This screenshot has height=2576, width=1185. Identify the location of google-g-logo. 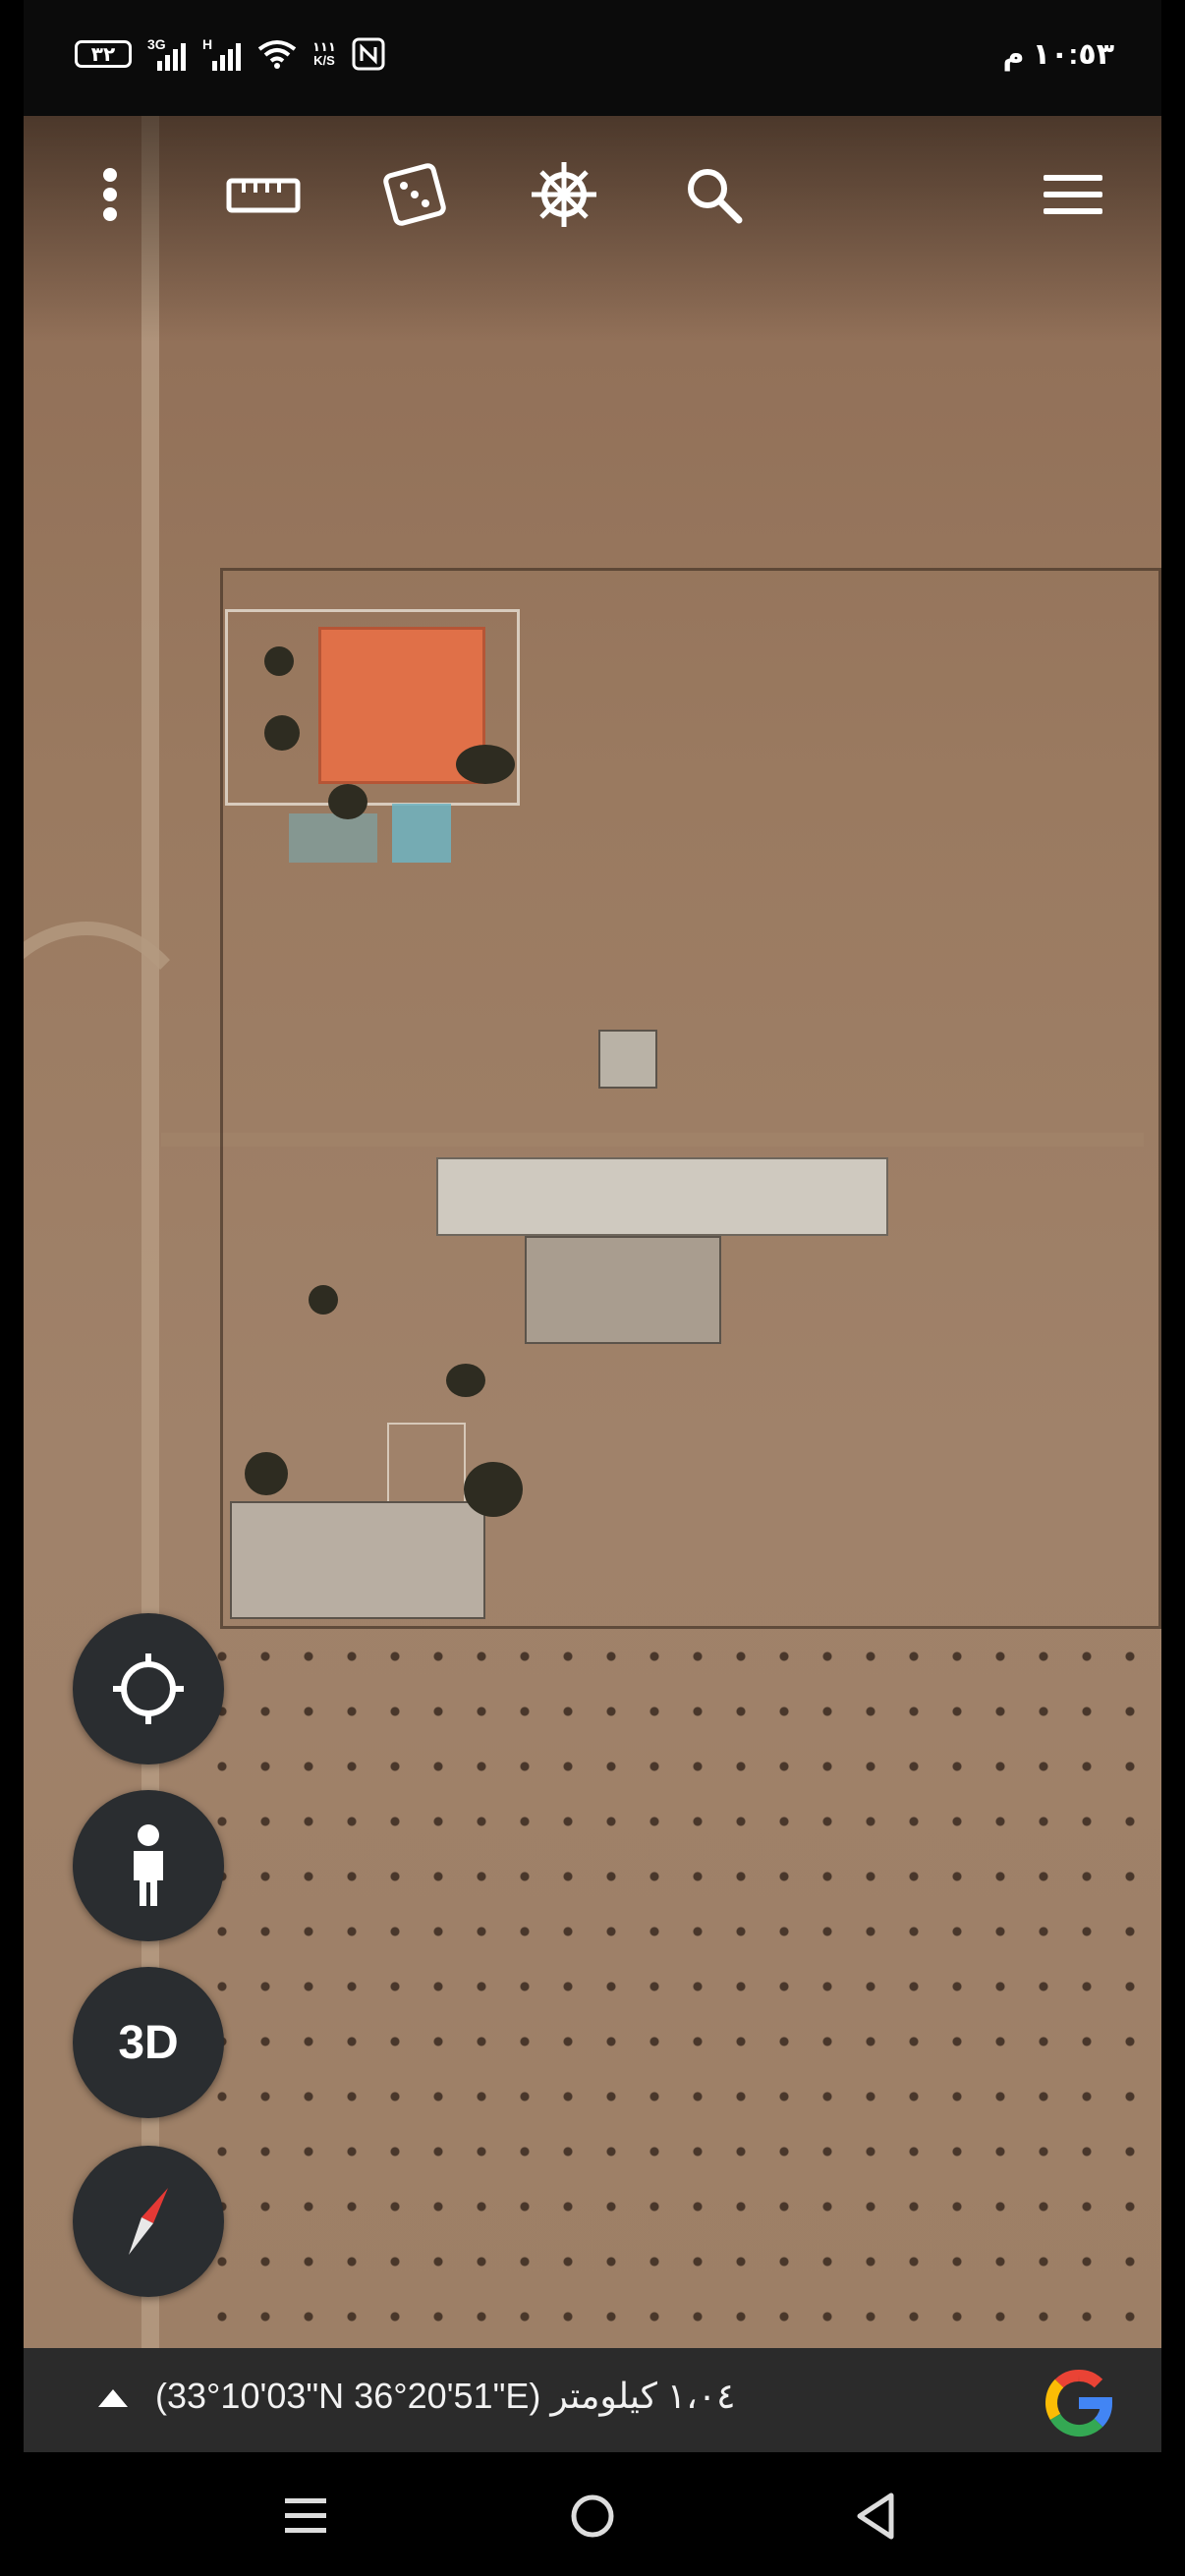
(1079, 2403).